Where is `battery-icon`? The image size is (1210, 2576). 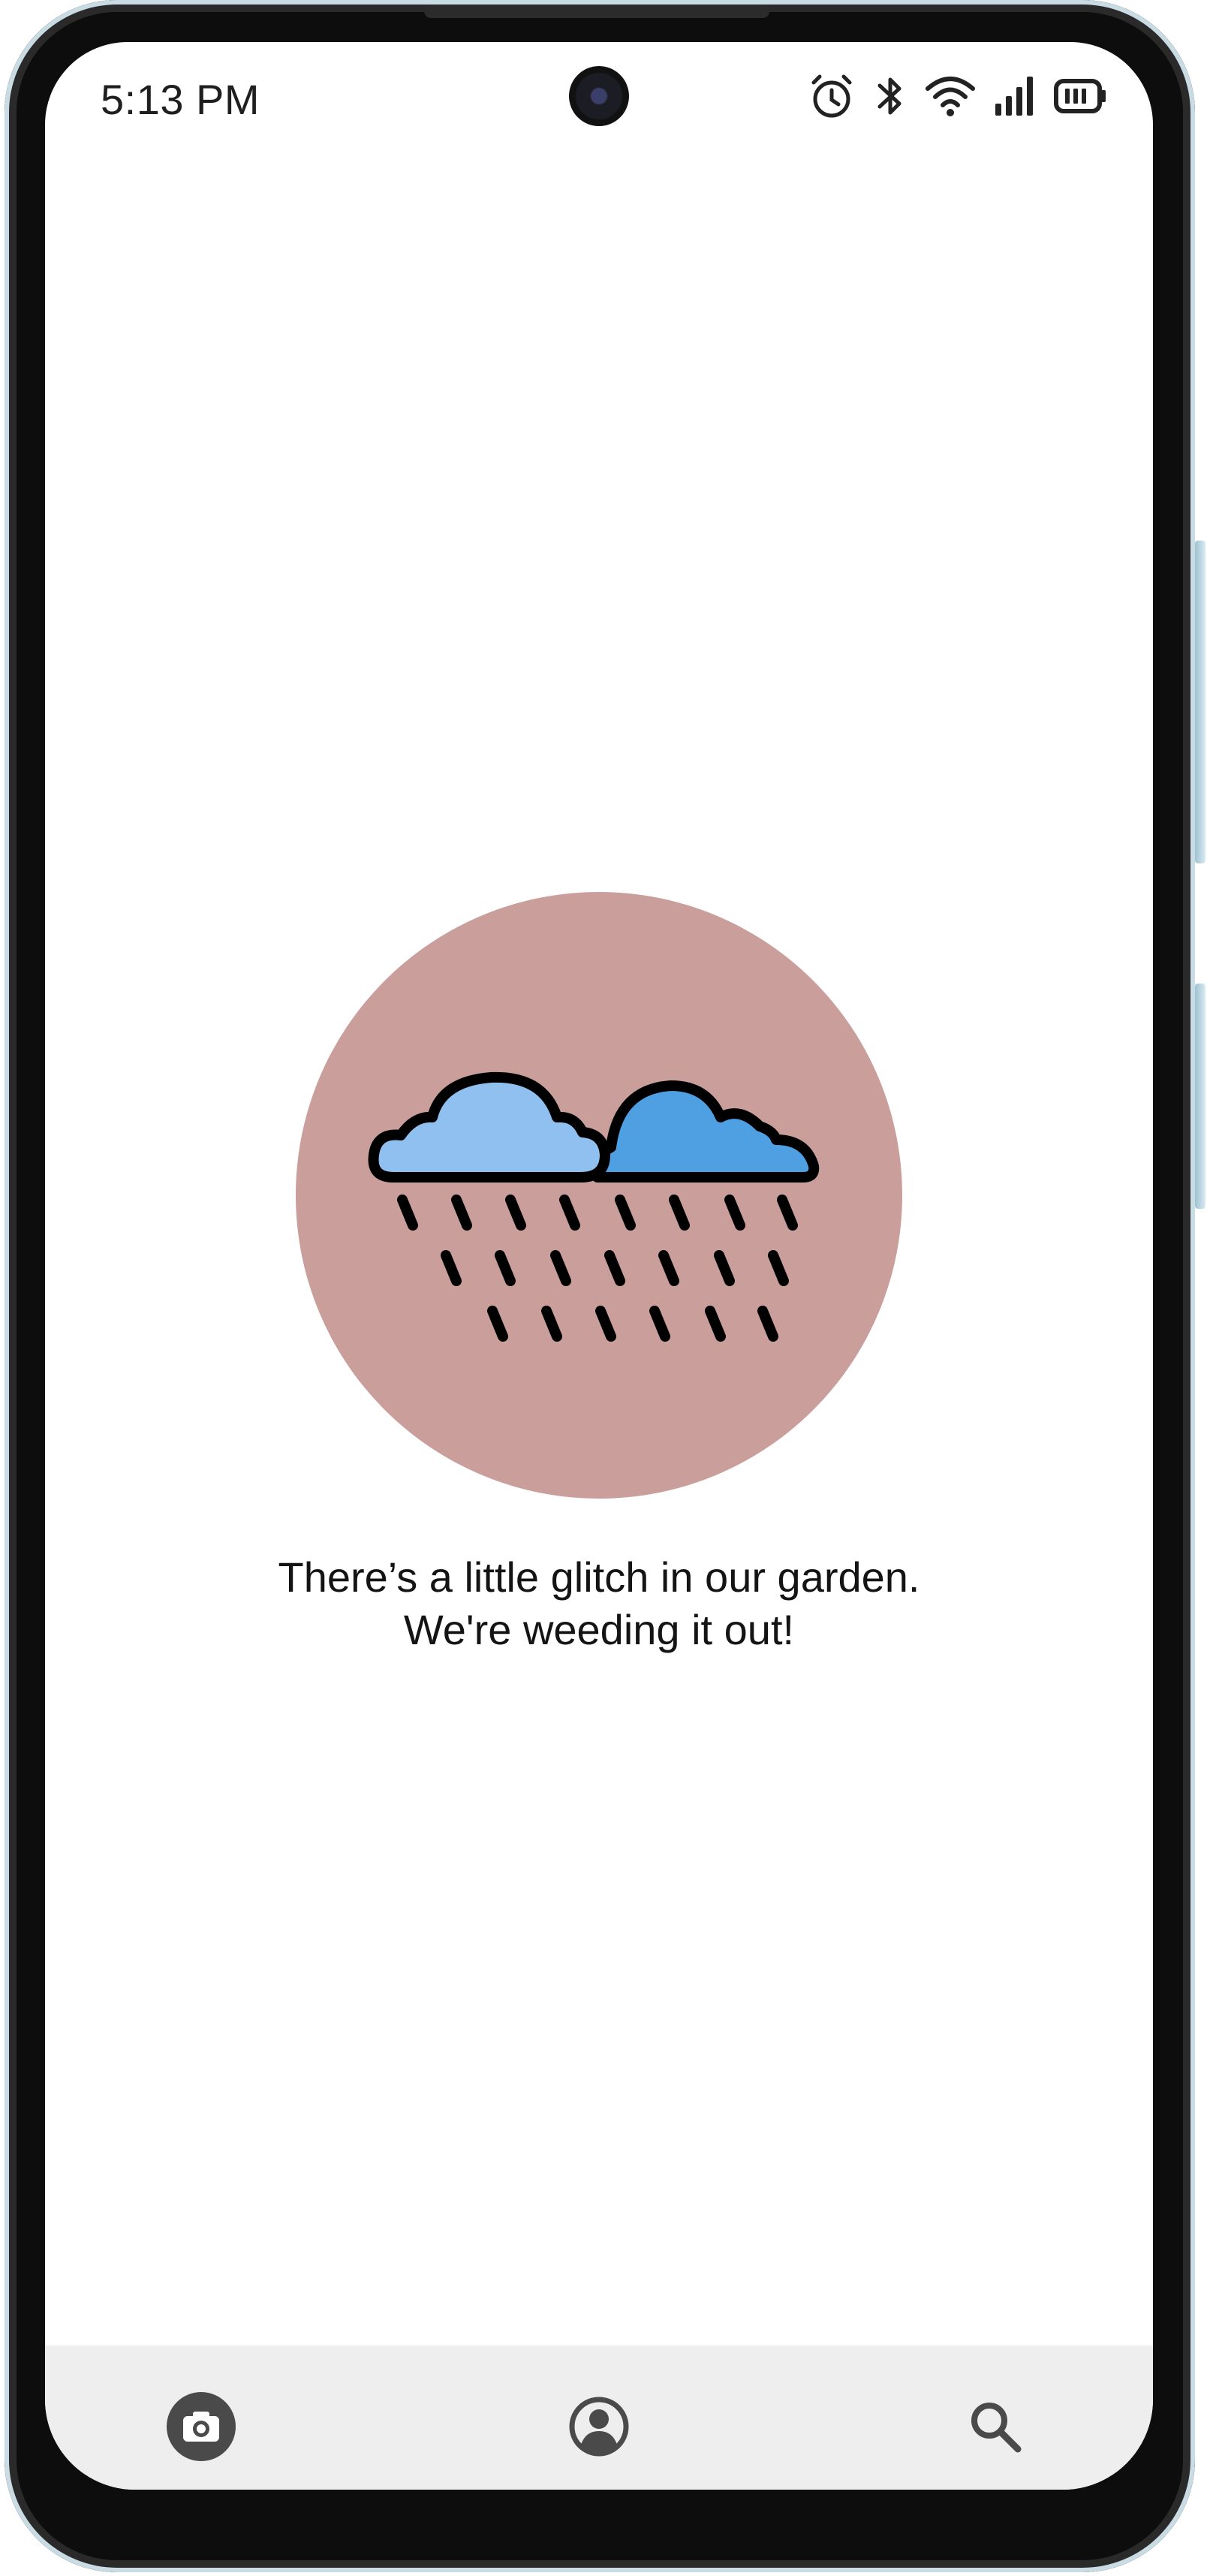 battery-icon is located at coordinates (1080, 96).